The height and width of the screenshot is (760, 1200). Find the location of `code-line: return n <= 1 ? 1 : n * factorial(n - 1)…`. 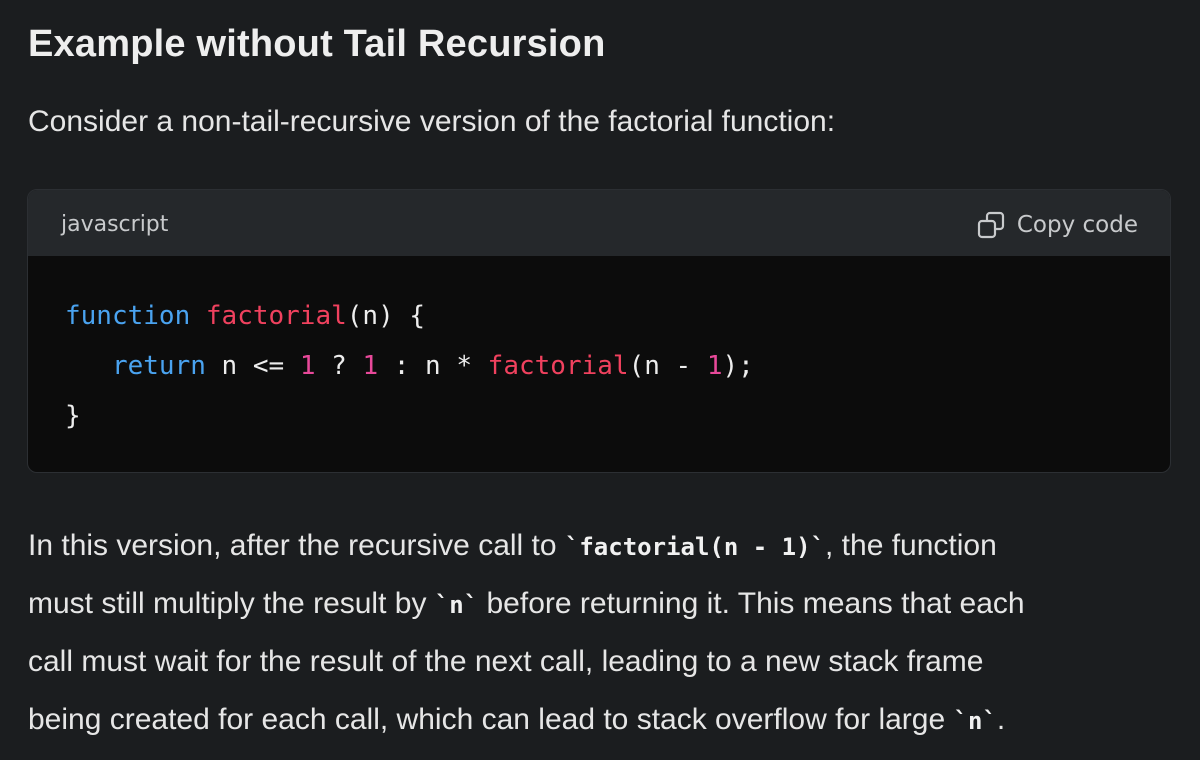

code-line: return n <= 1 ? 1 : n * factorial(n - 1)… is located at coordinates (617, 366).